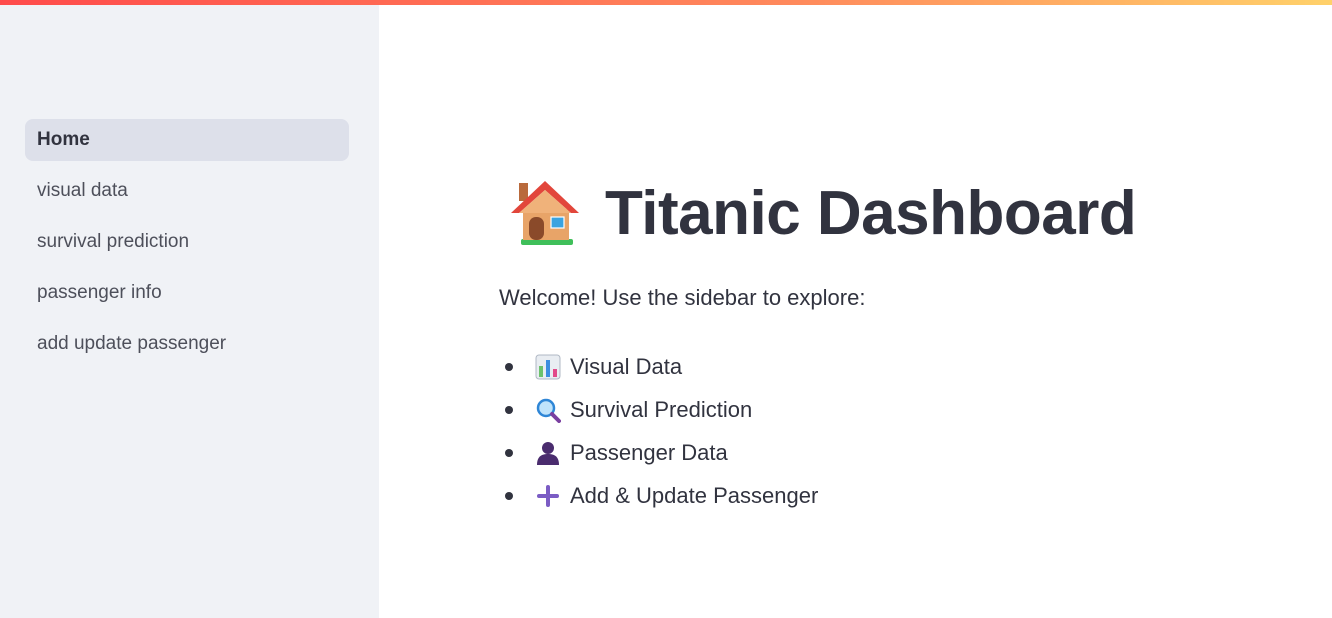 The image size is (1332, 618). Describe the element at coordinates (548, 453) in the screenshot. I see `person-silhouette-icon` at that location.